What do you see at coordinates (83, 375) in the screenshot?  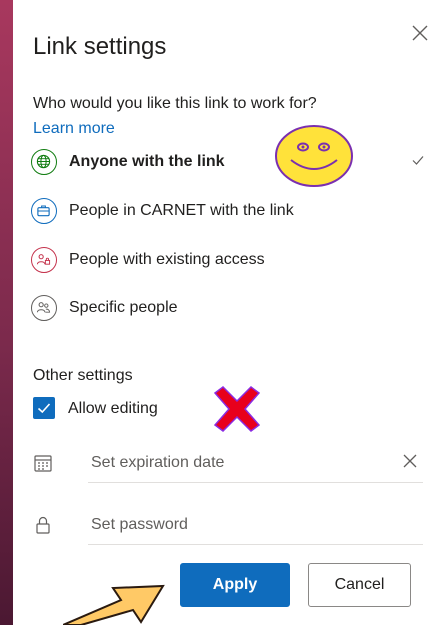 I see `other-settings-heading: Other settings` at bounding box center [83, 375].